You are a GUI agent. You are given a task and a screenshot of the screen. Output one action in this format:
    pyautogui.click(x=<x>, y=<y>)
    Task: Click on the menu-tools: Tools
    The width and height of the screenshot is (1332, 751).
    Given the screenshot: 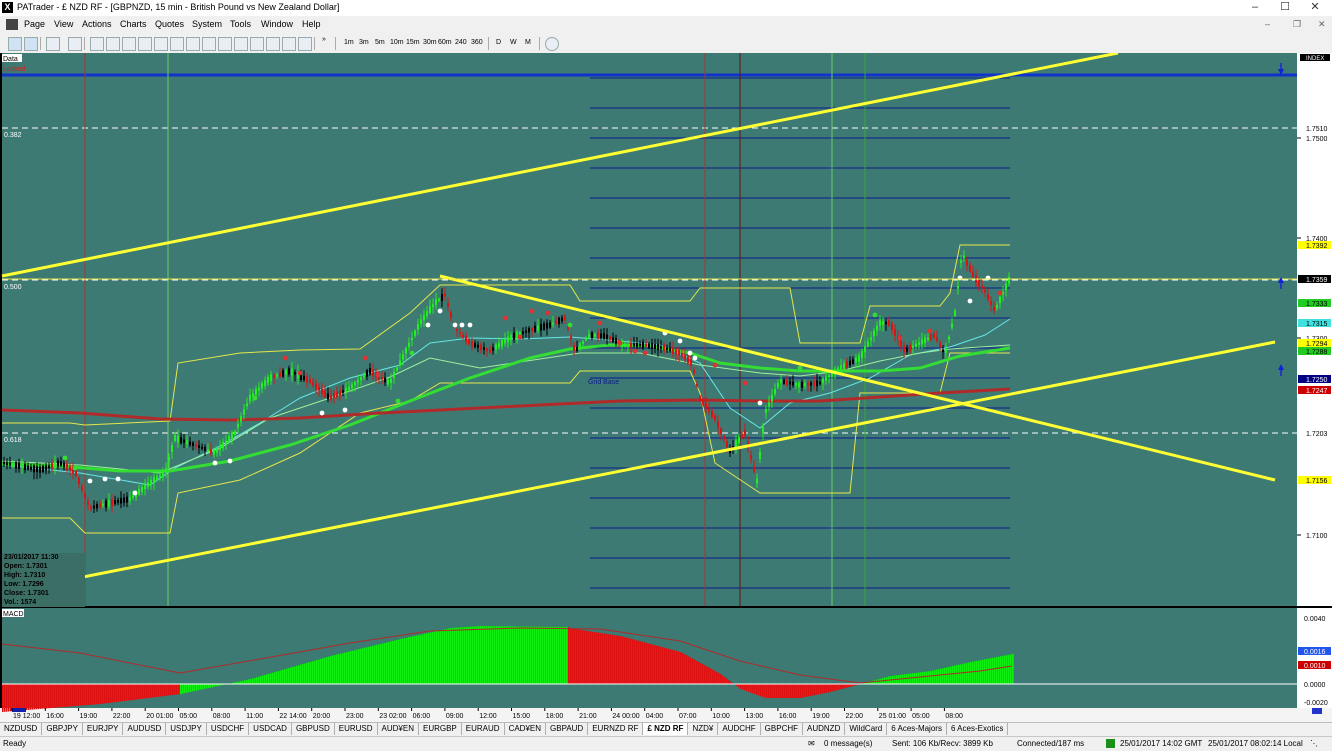 What is the action you would take?
    pyautogui.click(x=240, y=24)
    